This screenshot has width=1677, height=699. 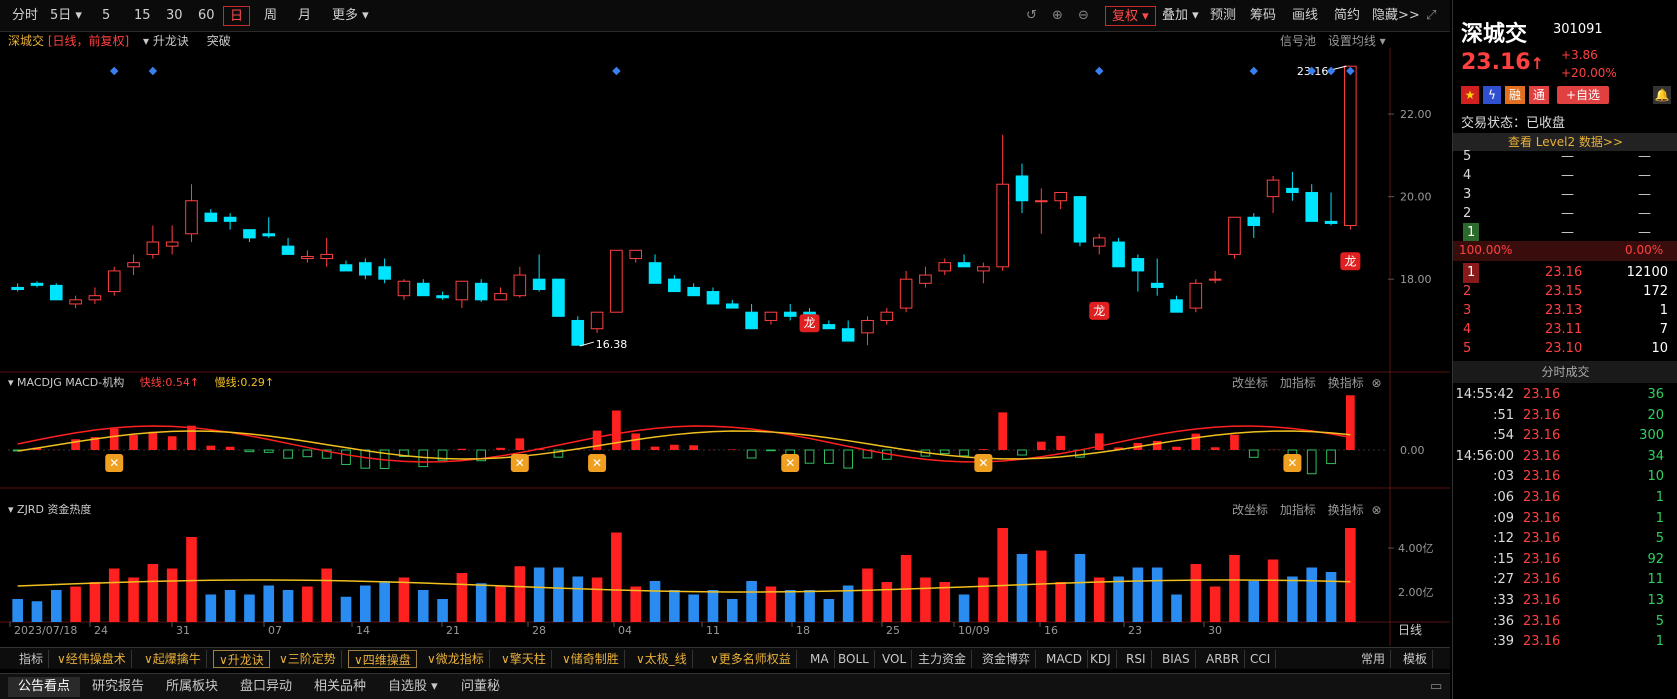 I want to click on bottom-tab: 问董秘, so click(x=480, y=687).